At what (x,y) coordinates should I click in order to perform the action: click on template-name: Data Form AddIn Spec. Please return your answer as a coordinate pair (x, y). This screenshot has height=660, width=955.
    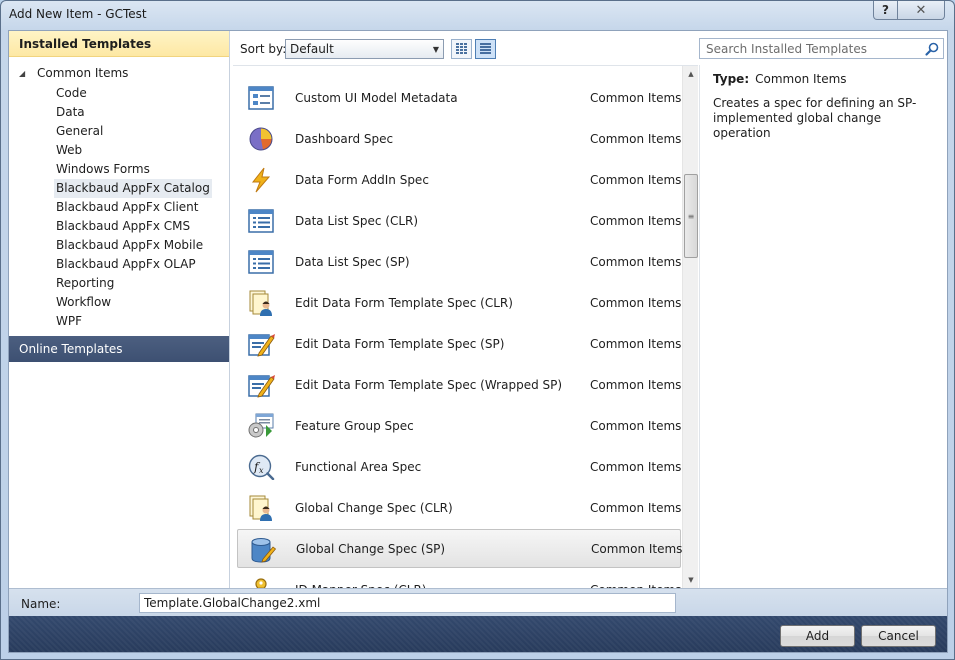
    Looking at the image, I should click on (362, 179).